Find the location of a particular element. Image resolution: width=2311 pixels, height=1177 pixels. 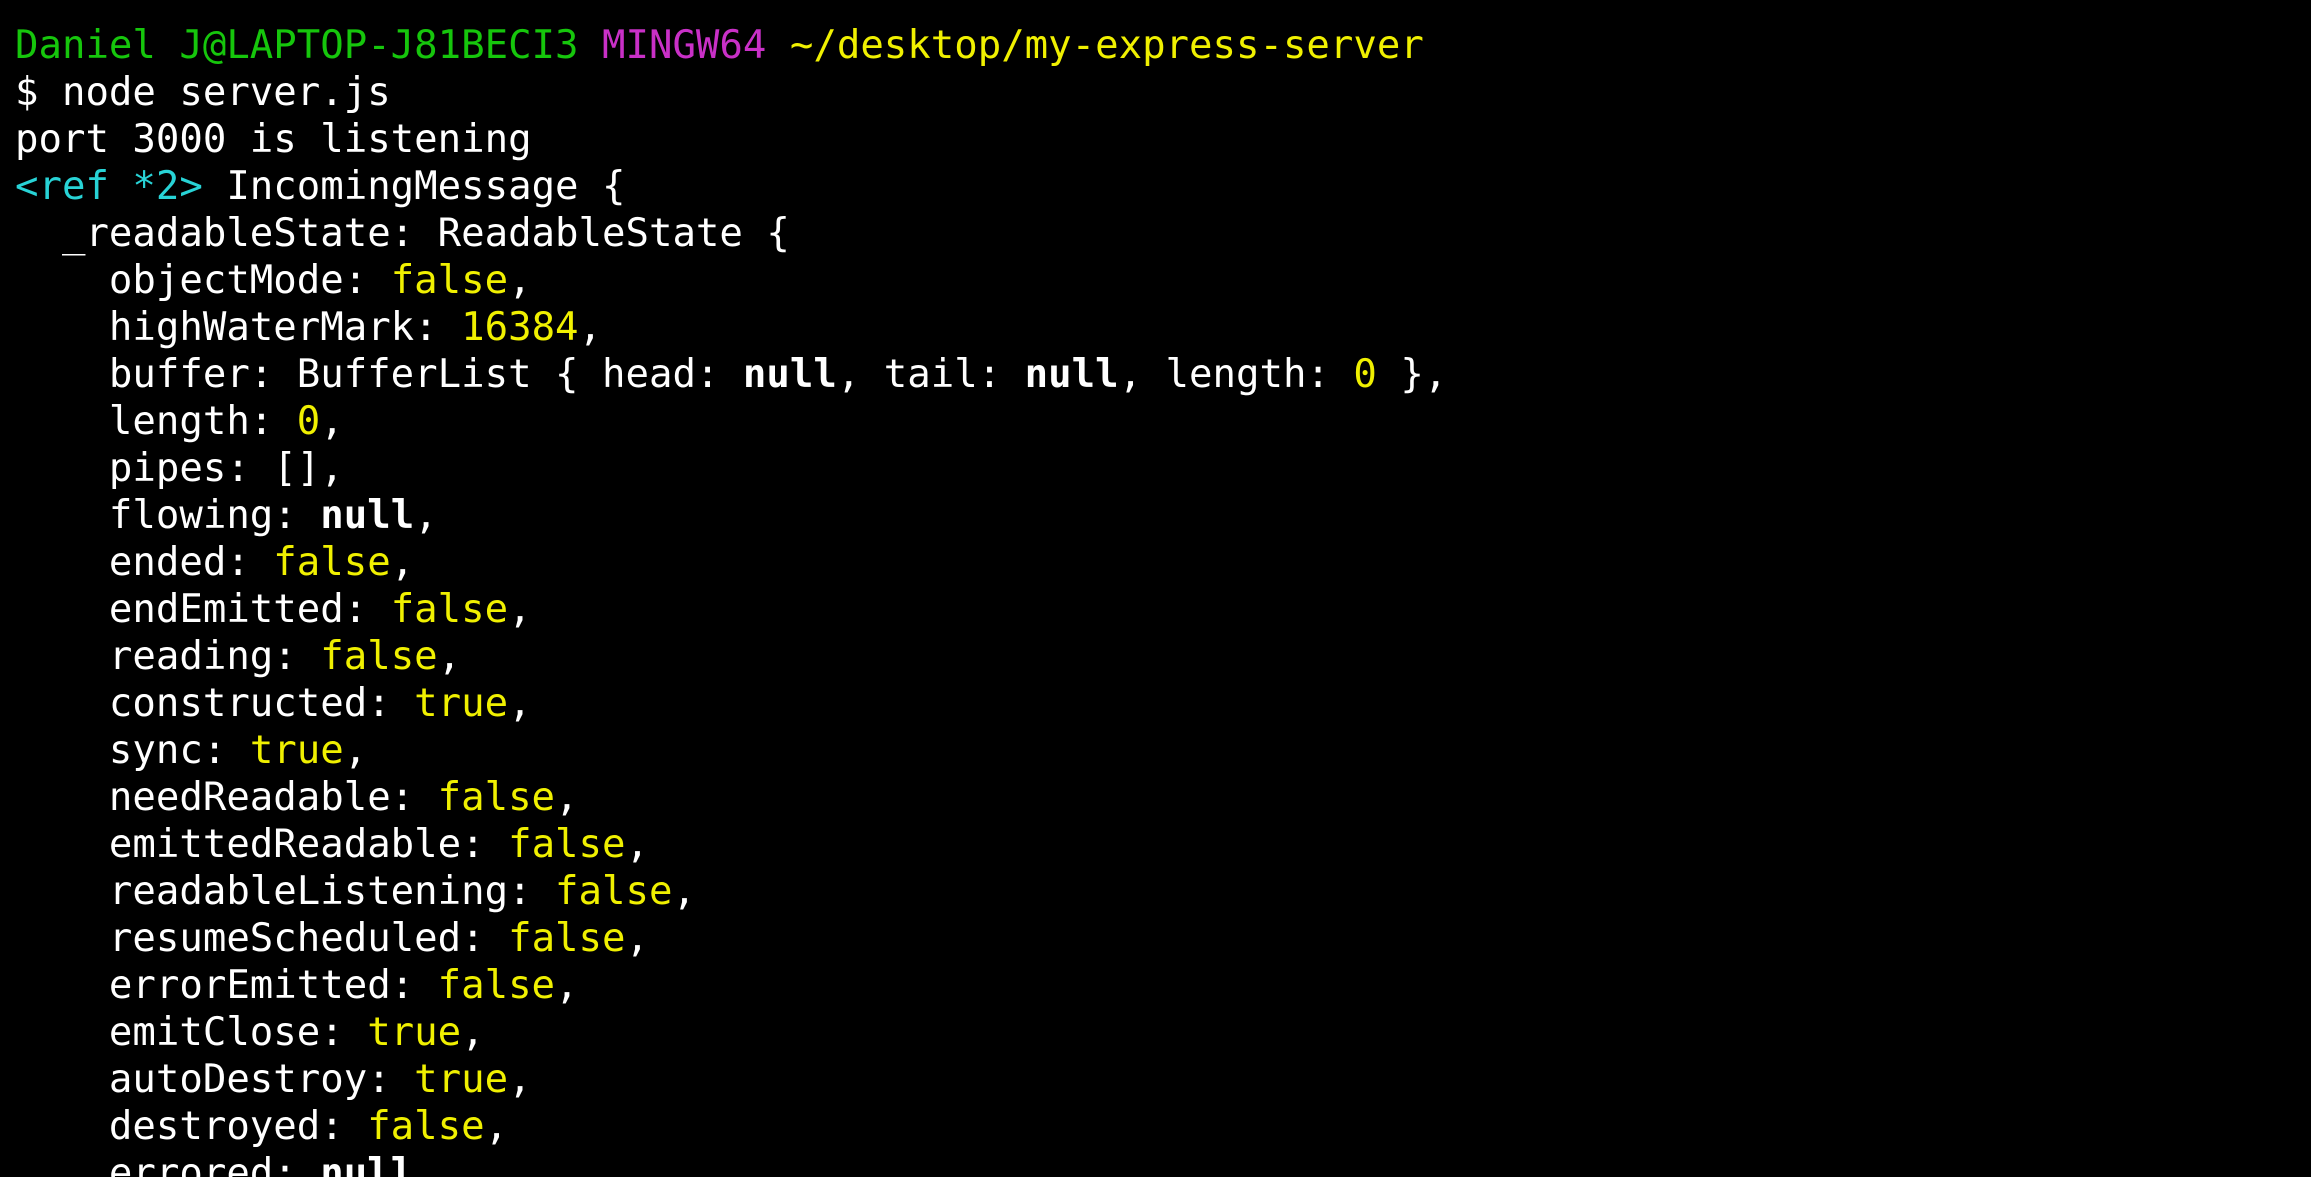

terminal-text: emitClose: is located at coordinates (191, 1032).